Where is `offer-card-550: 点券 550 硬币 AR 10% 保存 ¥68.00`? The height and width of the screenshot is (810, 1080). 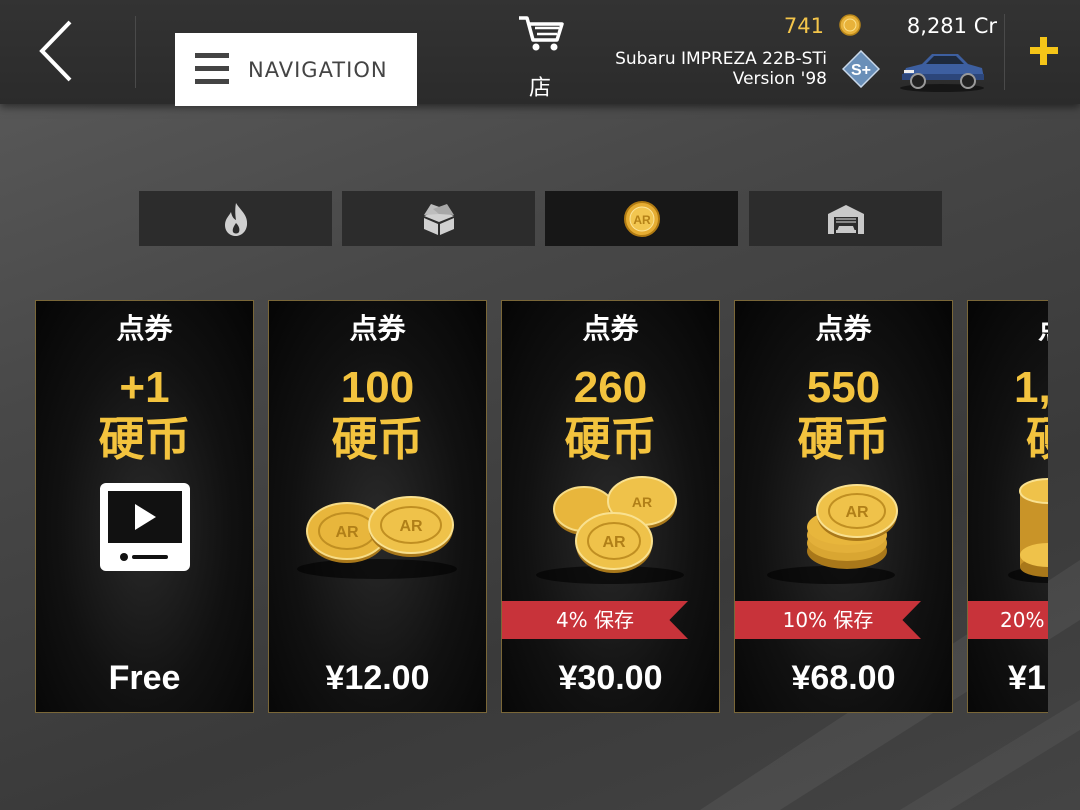 offer-card-550: 点券 550 硬币 AR 10% 保存 ¥68.00 is located at coordinates (843, 506).